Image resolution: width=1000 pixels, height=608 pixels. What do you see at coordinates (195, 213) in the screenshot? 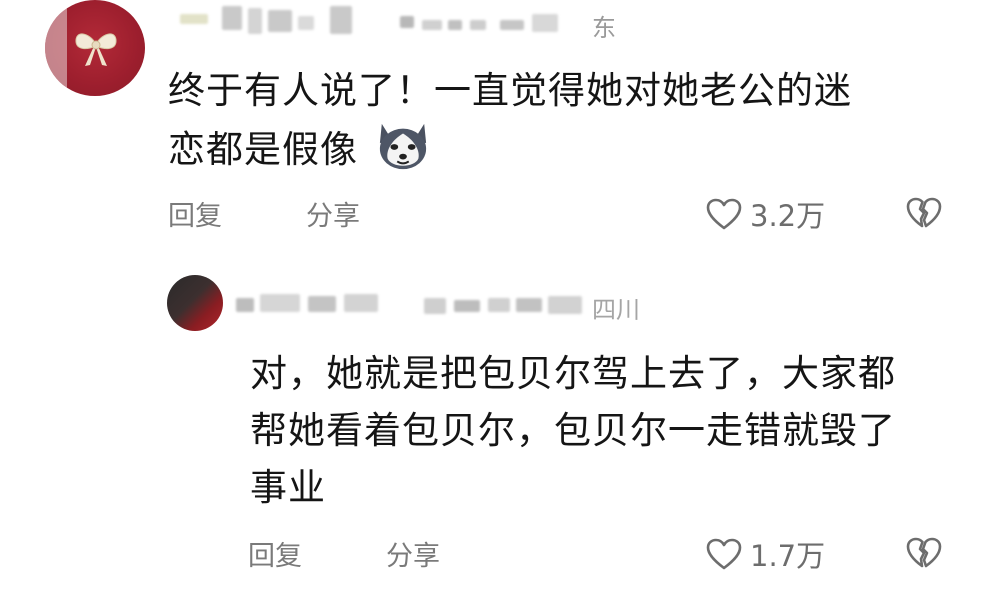
I see `reply-button: 回复` at bounding box center [195, 213].